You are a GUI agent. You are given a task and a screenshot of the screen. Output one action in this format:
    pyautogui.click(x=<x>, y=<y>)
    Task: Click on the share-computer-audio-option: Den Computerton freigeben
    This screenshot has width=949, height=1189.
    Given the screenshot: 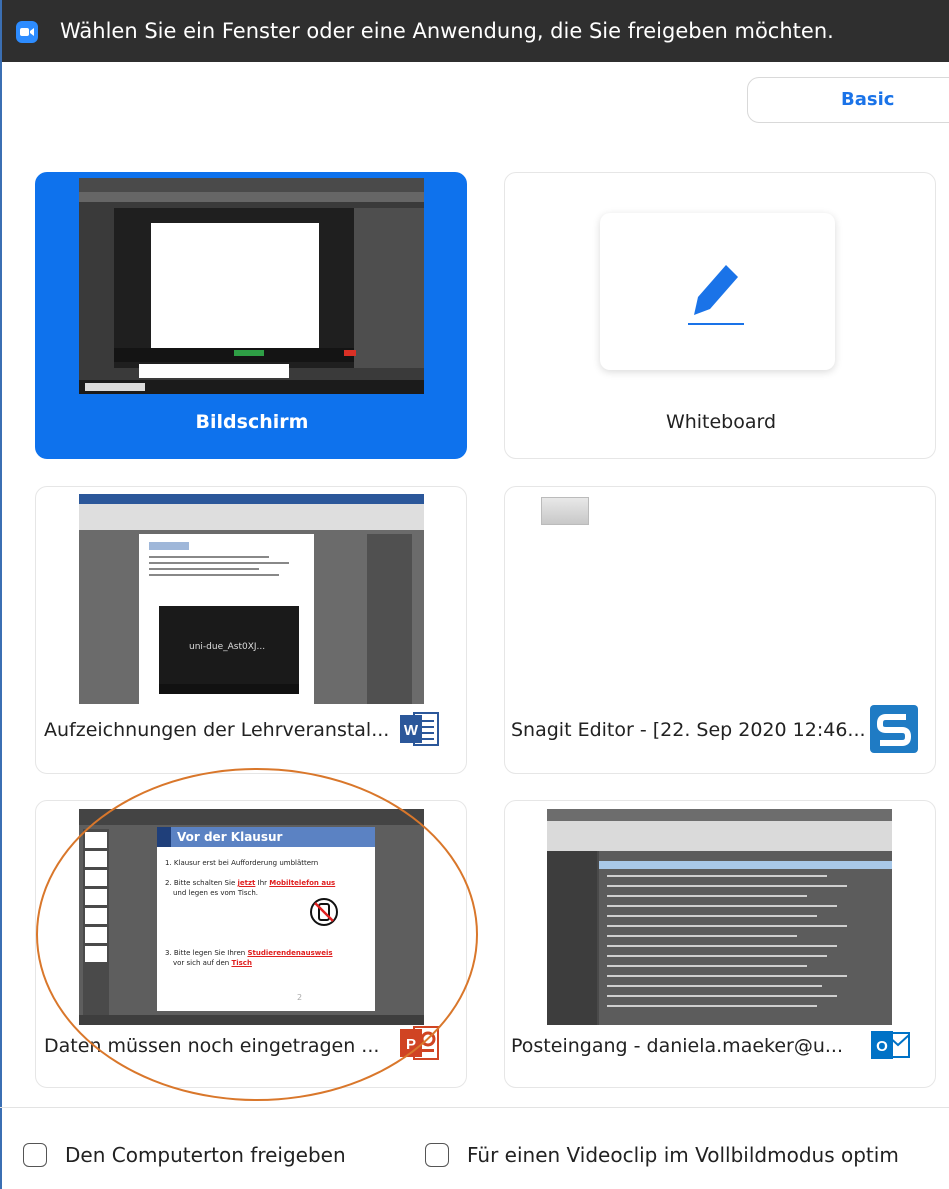 What is the action you would take?
    pyautogui.click(x=184, y=1155)
    